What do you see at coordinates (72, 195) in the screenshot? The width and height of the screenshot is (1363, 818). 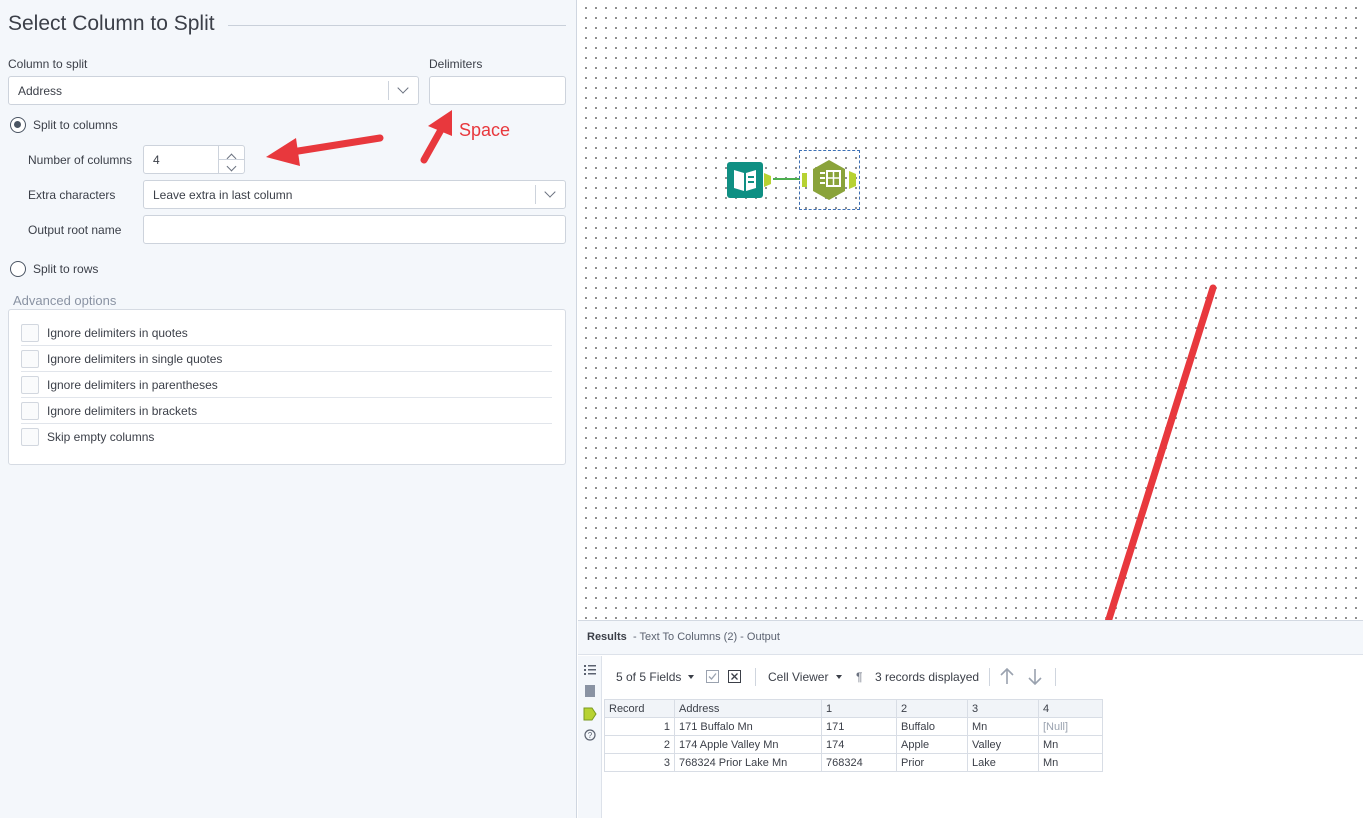 I see `extra-characters-label: Extra characters` at bounding box center [72, 195].